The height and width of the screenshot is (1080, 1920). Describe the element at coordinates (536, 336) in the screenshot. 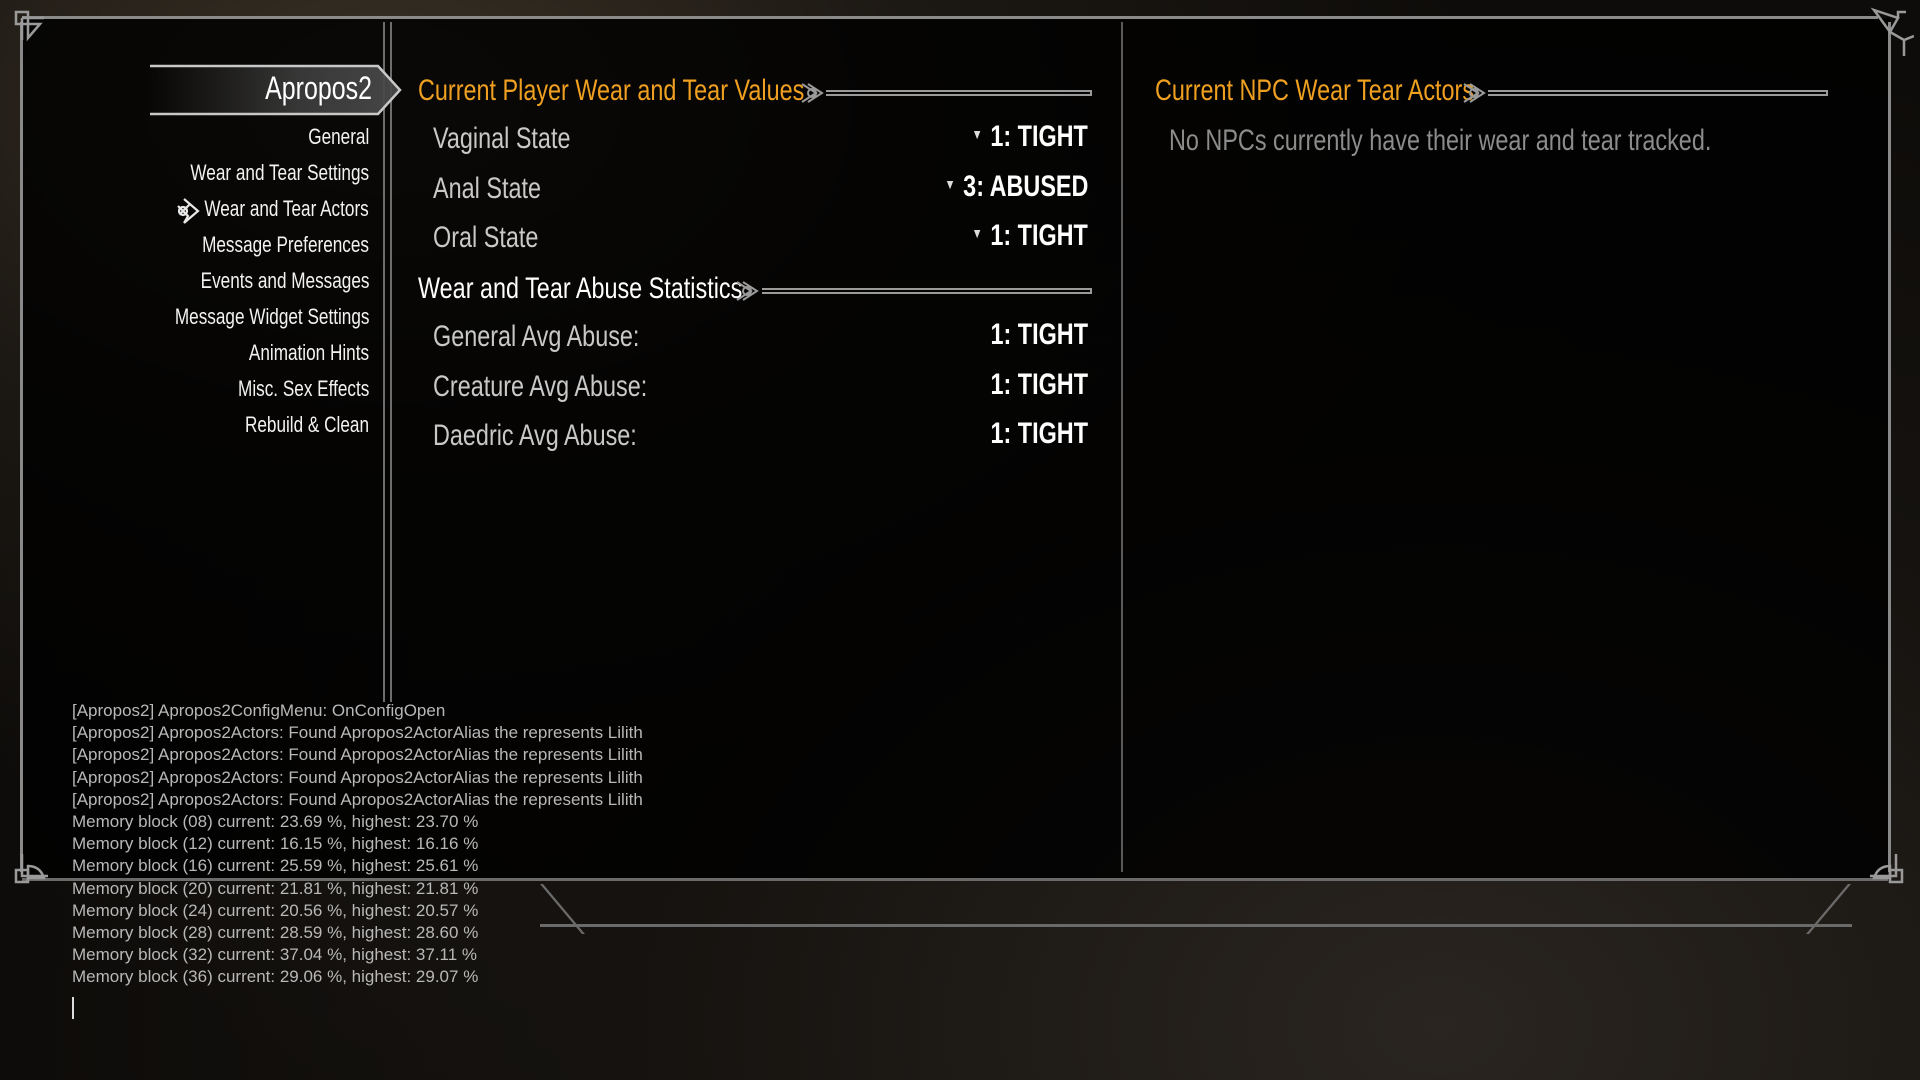

I see `row-label-general-avg-abuse: General Avg Abuse:` at that location.